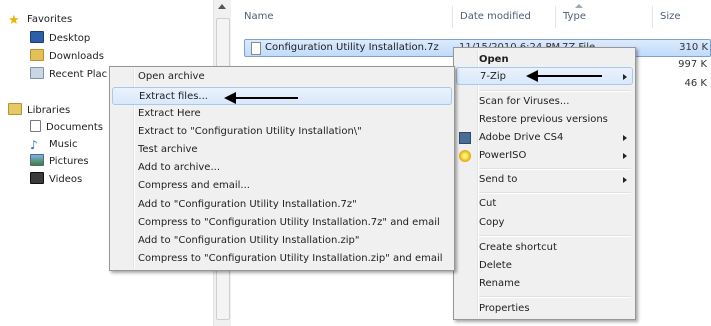 This screenshot has width=711, height=326. Describe the element at coordinates (222, 6) in the screenshot. I see `scroll-up-arrow-icon` at that location.